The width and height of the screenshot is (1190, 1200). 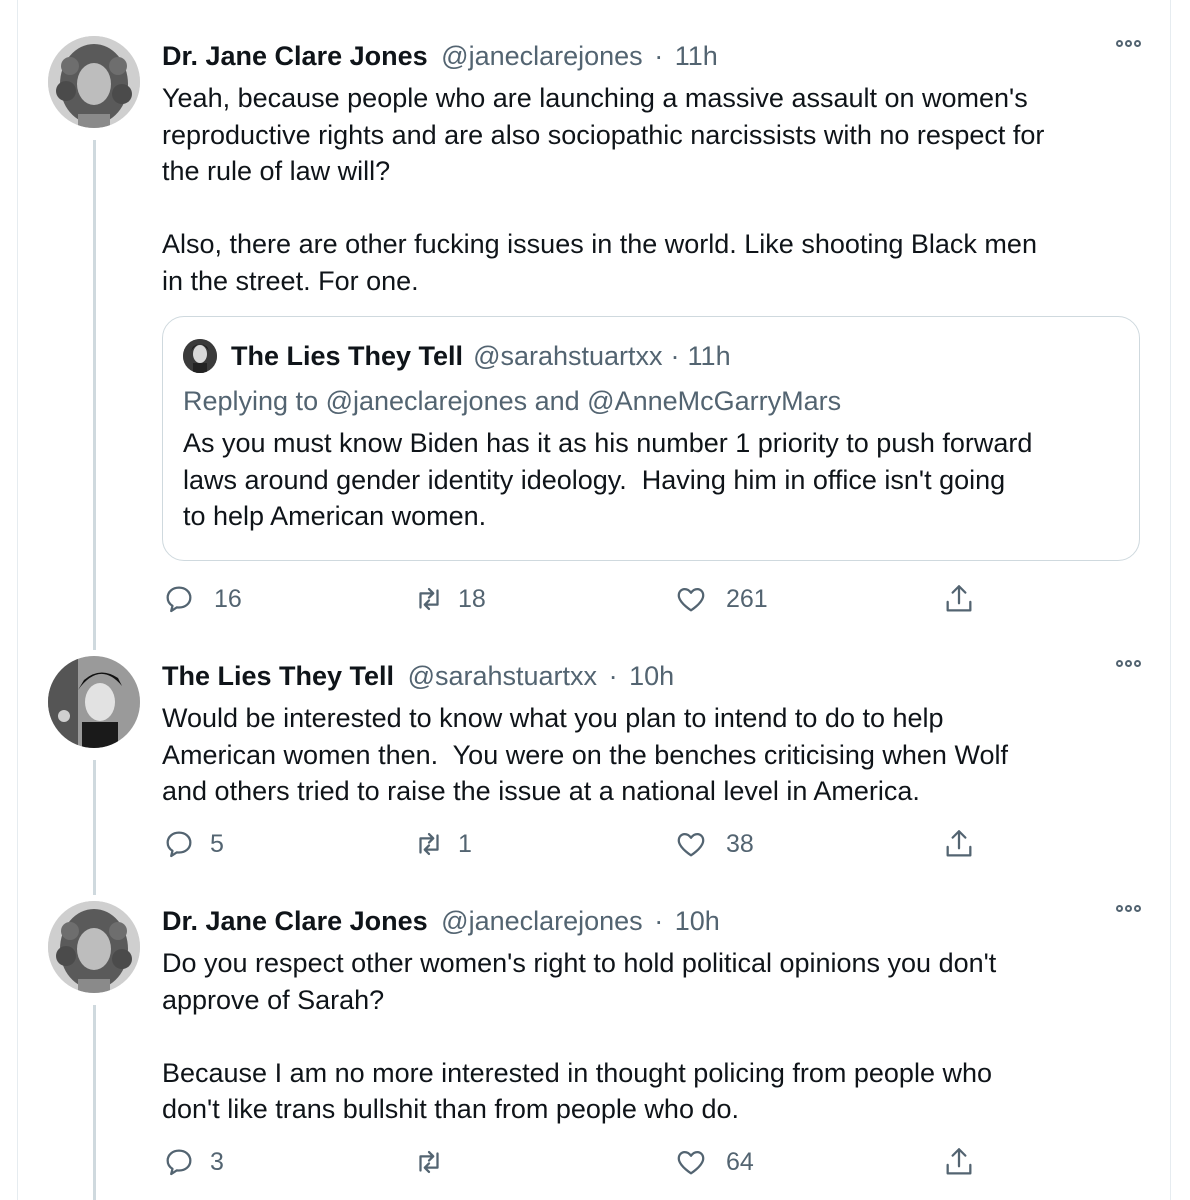 What do you see at coordinates (714, 844) in the screenshot?
I see `like-button: 38` at bounding box center [714, 844].